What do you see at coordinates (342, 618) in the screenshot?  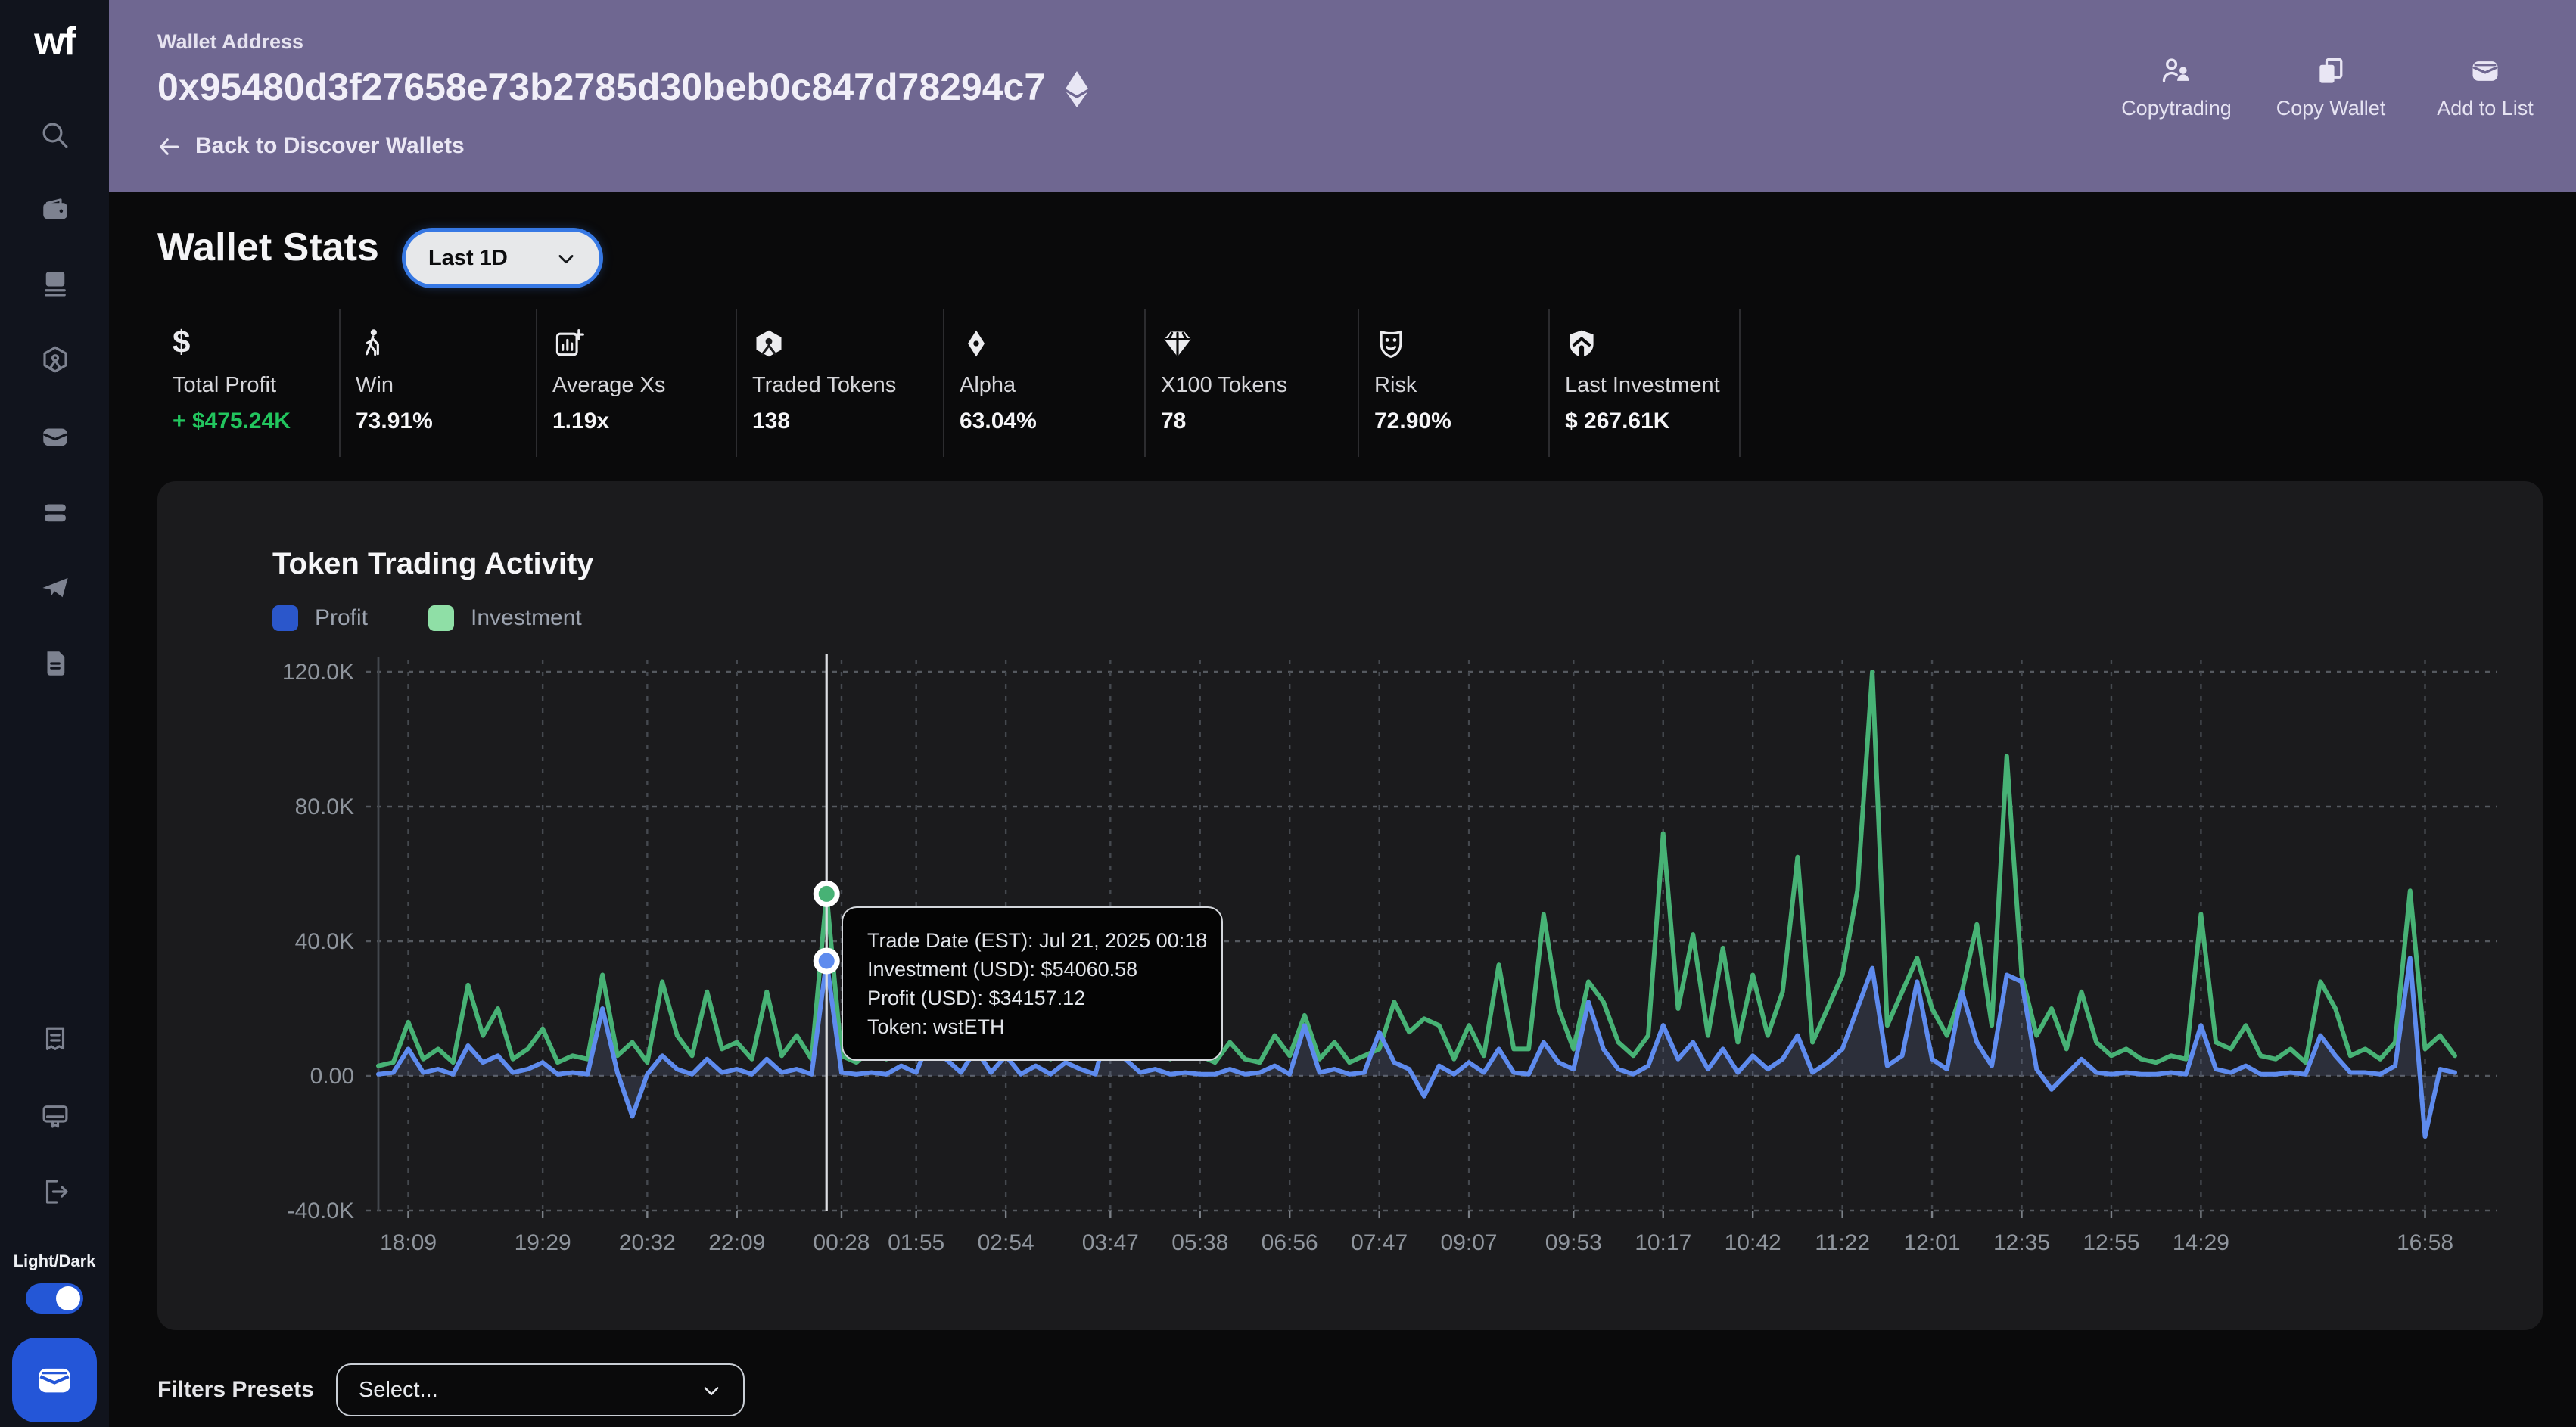 I see `legend-label: Profit` at bounding box center [342, 618].